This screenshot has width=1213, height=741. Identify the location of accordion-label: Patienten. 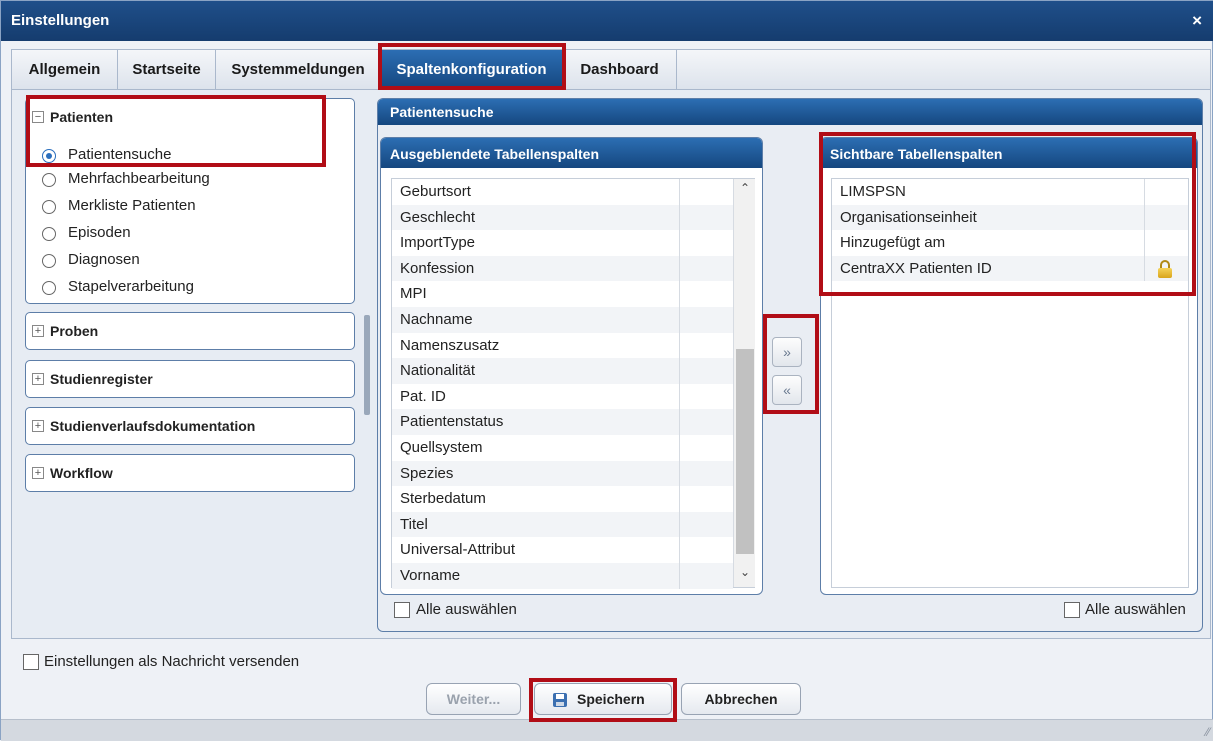
(82, 117).